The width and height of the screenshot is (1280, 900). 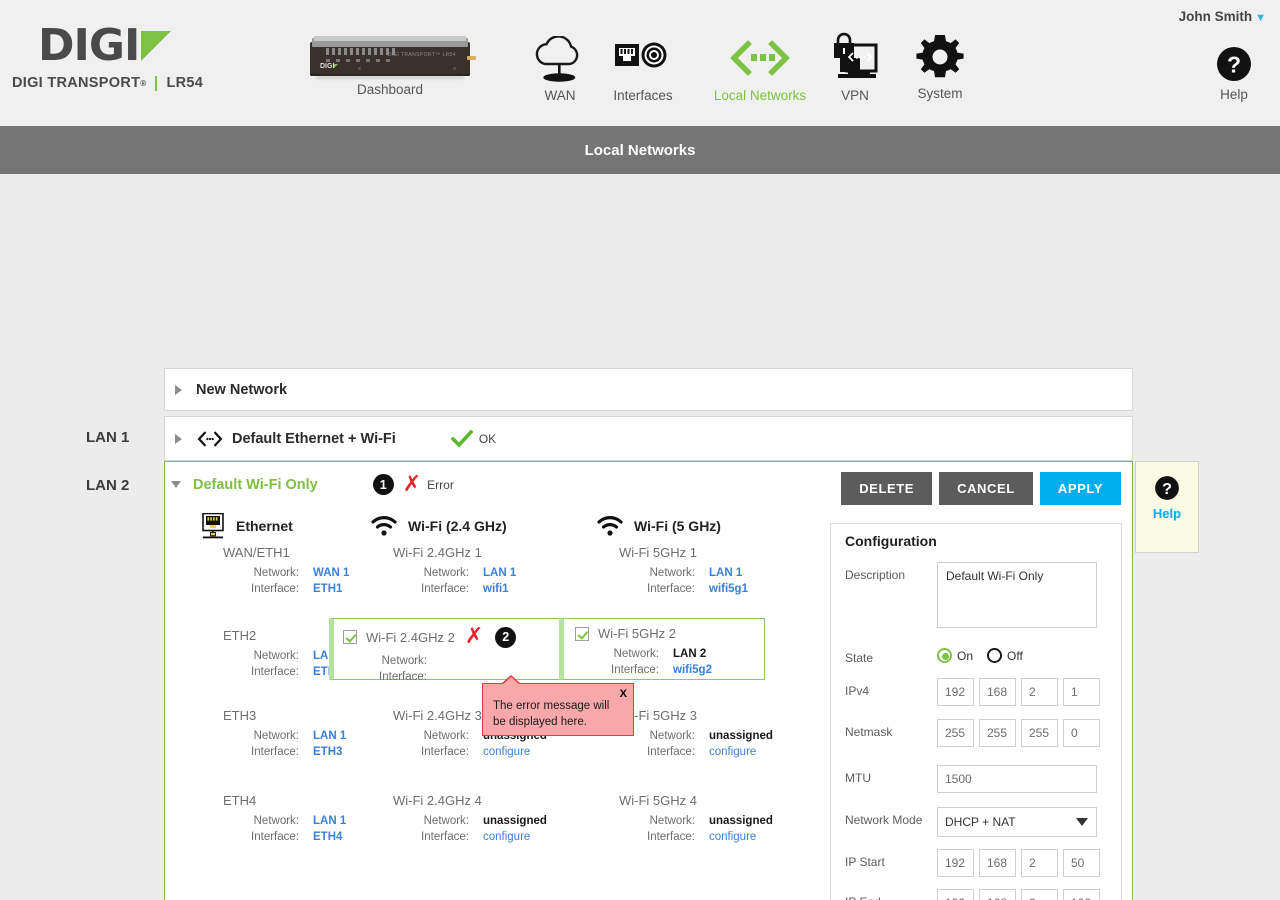 What do you see at coordinates (390, 89) in the screenshot?
I see `nav-label-dashboard: Dashboard` at bounding box center [390, 89].